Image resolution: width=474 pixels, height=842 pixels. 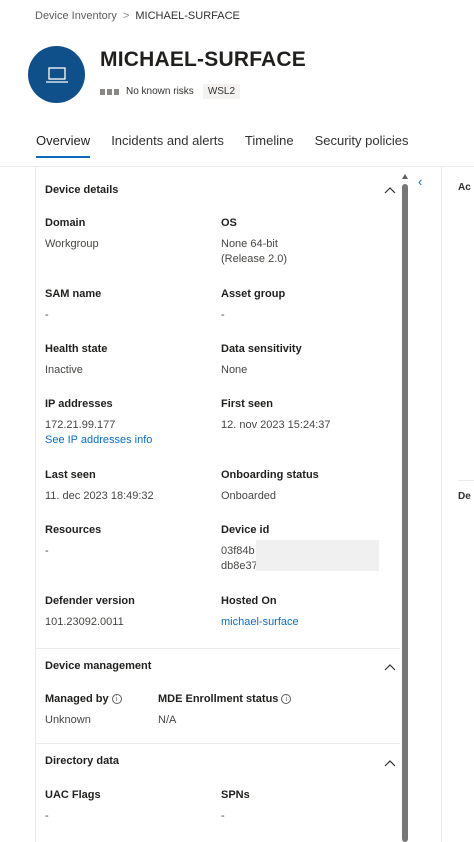 What do you see at coordinates (270, 475) in the screenshot?
I see `field-label: Onboarding status` at bounding box center [270, 475].